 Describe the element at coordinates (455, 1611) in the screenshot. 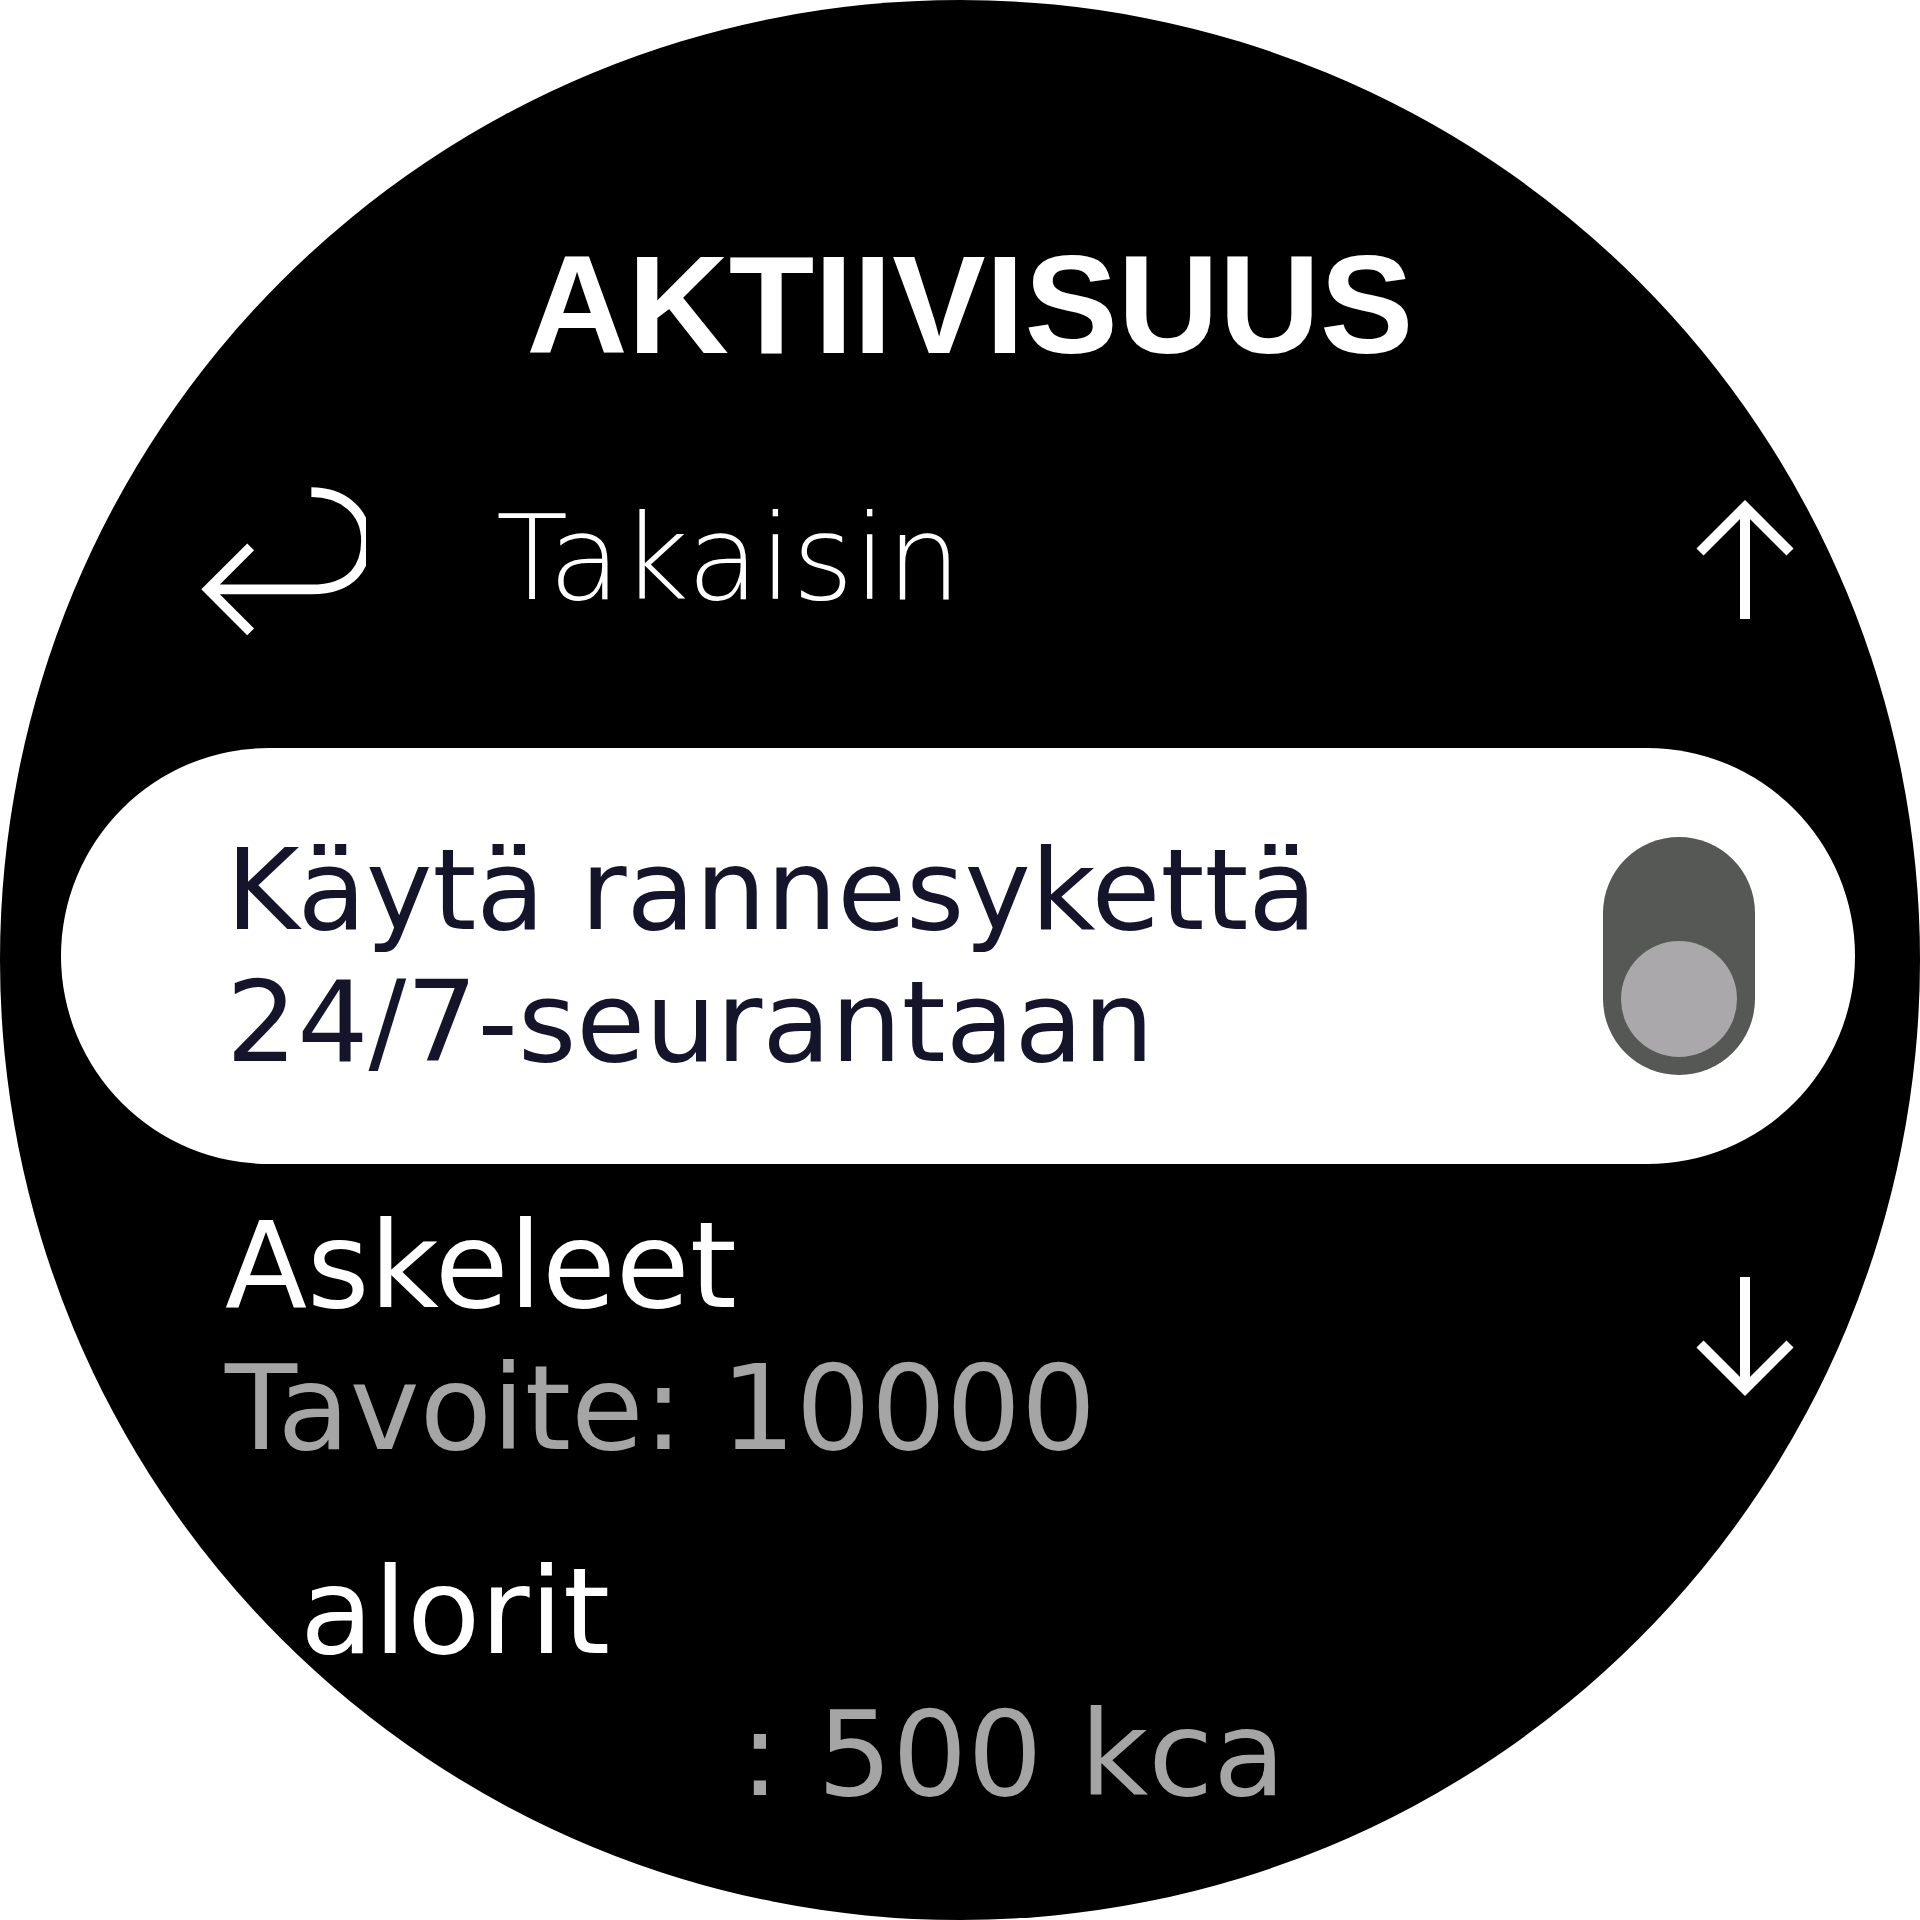

I see `item-label: alorit` at that location.